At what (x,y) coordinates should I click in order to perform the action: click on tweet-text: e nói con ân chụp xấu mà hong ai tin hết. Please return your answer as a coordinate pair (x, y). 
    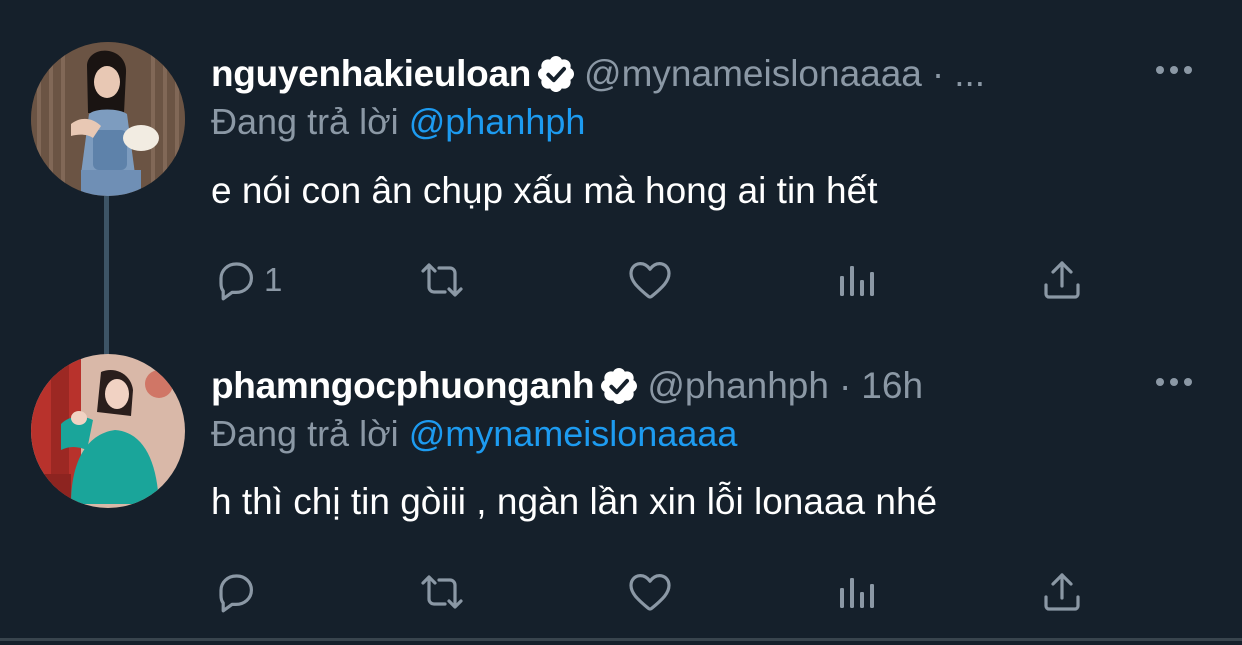
    Looking at the image, I should click on (544, 190).